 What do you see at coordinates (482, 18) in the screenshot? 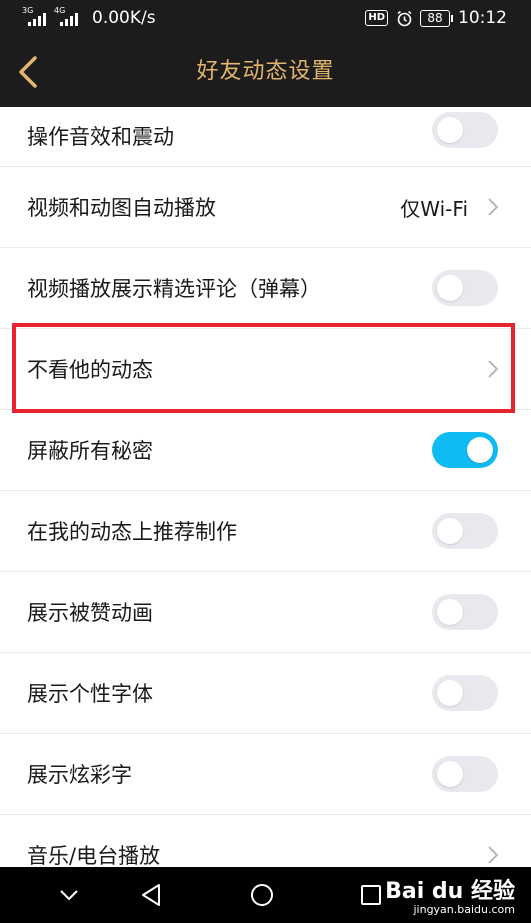
I see `clock: 10:12` at bounding box center [482, 18].